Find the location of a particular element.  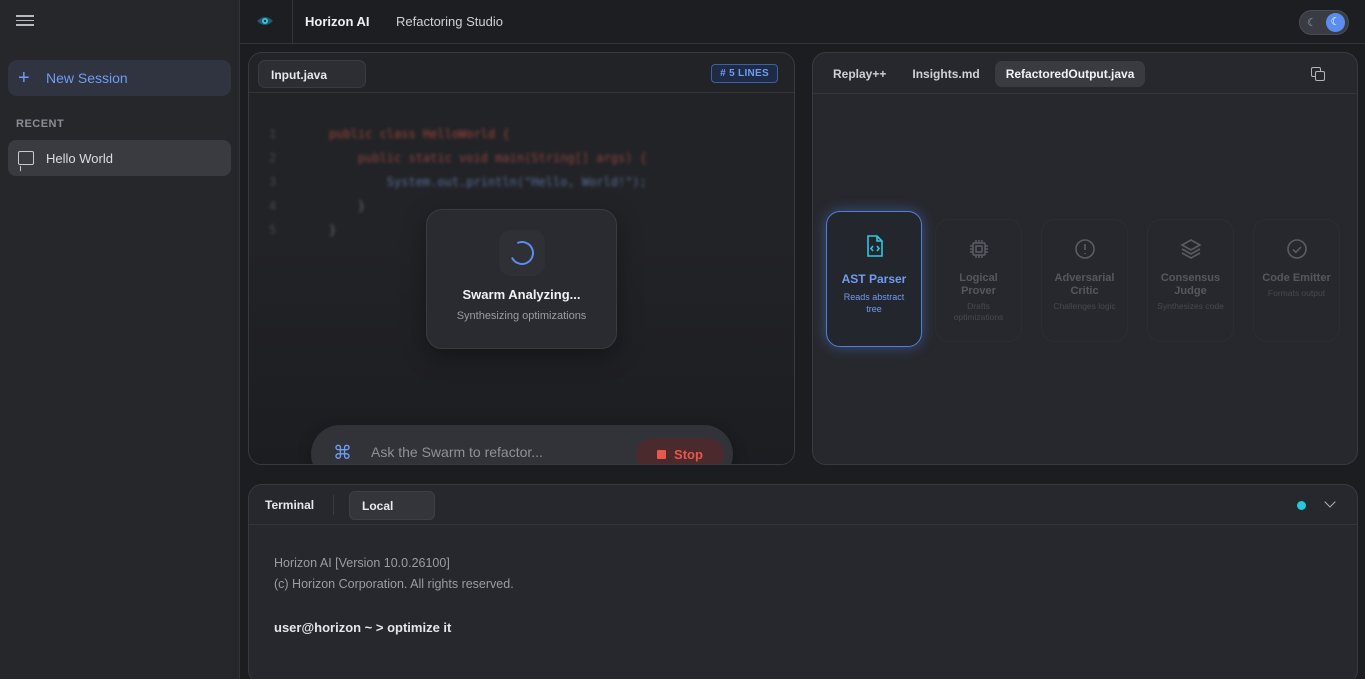

terminal-title: Terminal is located at coordinates (290, 505).